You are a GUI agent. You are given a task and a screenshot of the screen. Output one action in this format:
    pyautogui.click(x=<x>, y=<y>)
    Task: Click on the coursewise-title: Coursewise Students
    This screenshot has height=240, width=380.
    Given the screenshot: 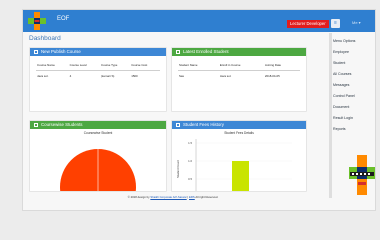 What is the action you would take?
    pyautogui.click(x=62, y=124)
    